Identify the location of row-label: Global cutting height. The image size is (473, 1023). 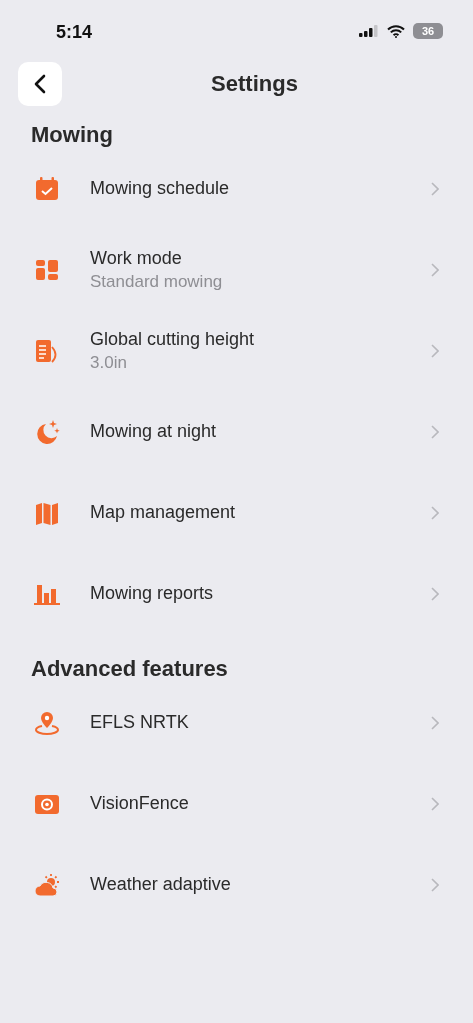
(173, 339).